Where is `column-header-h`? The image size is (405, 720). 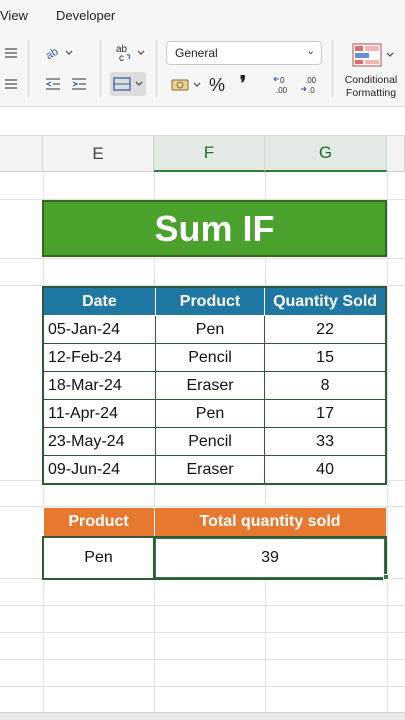
column-header-h is located at coordinates (396, 154).